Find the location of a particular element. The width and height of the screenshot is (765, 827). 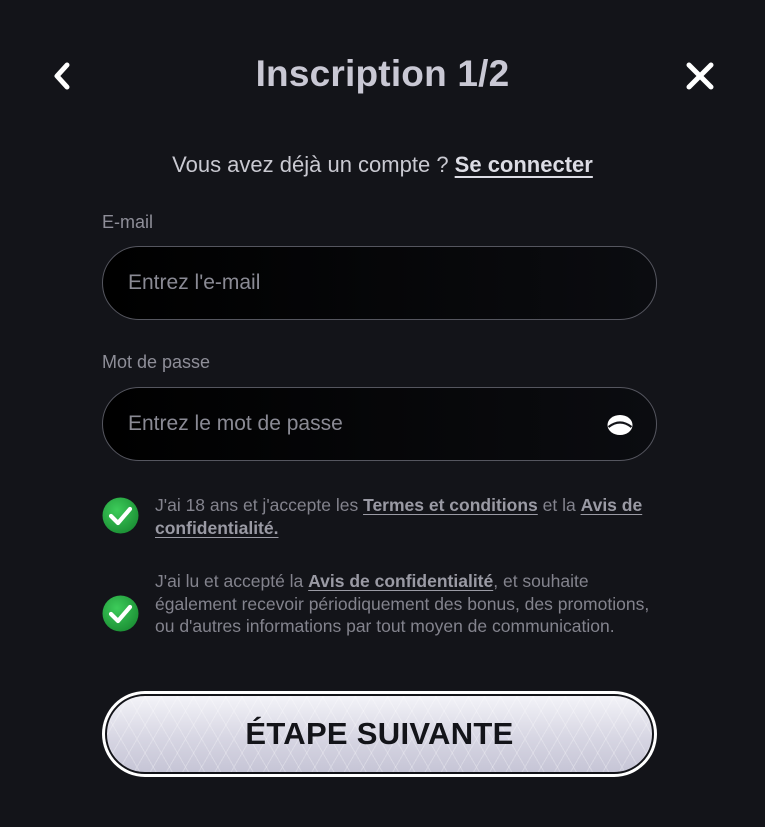

consent-text-part: J'ai 18 ans et j'accepte les is located at coordinates (259, 505).